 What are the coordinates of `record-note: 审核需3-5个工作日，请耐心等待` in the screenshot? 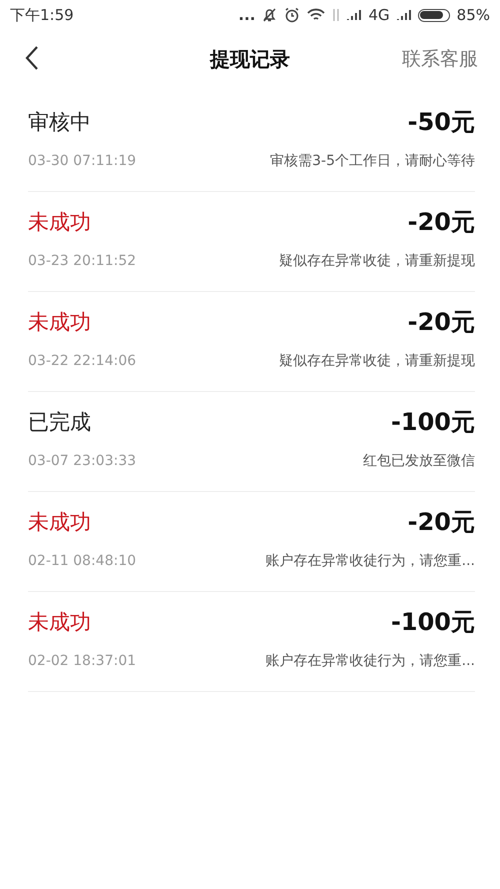 It's located at (372, 161).